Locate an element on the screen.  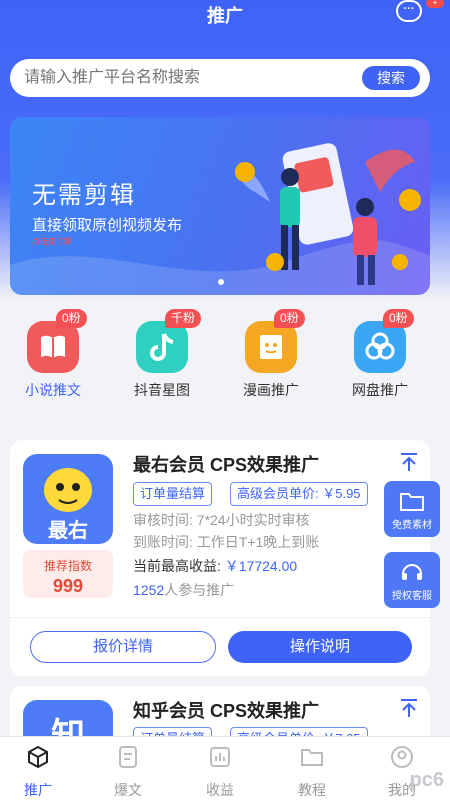
watermark: pc6 is located at coordinates (426, 780).